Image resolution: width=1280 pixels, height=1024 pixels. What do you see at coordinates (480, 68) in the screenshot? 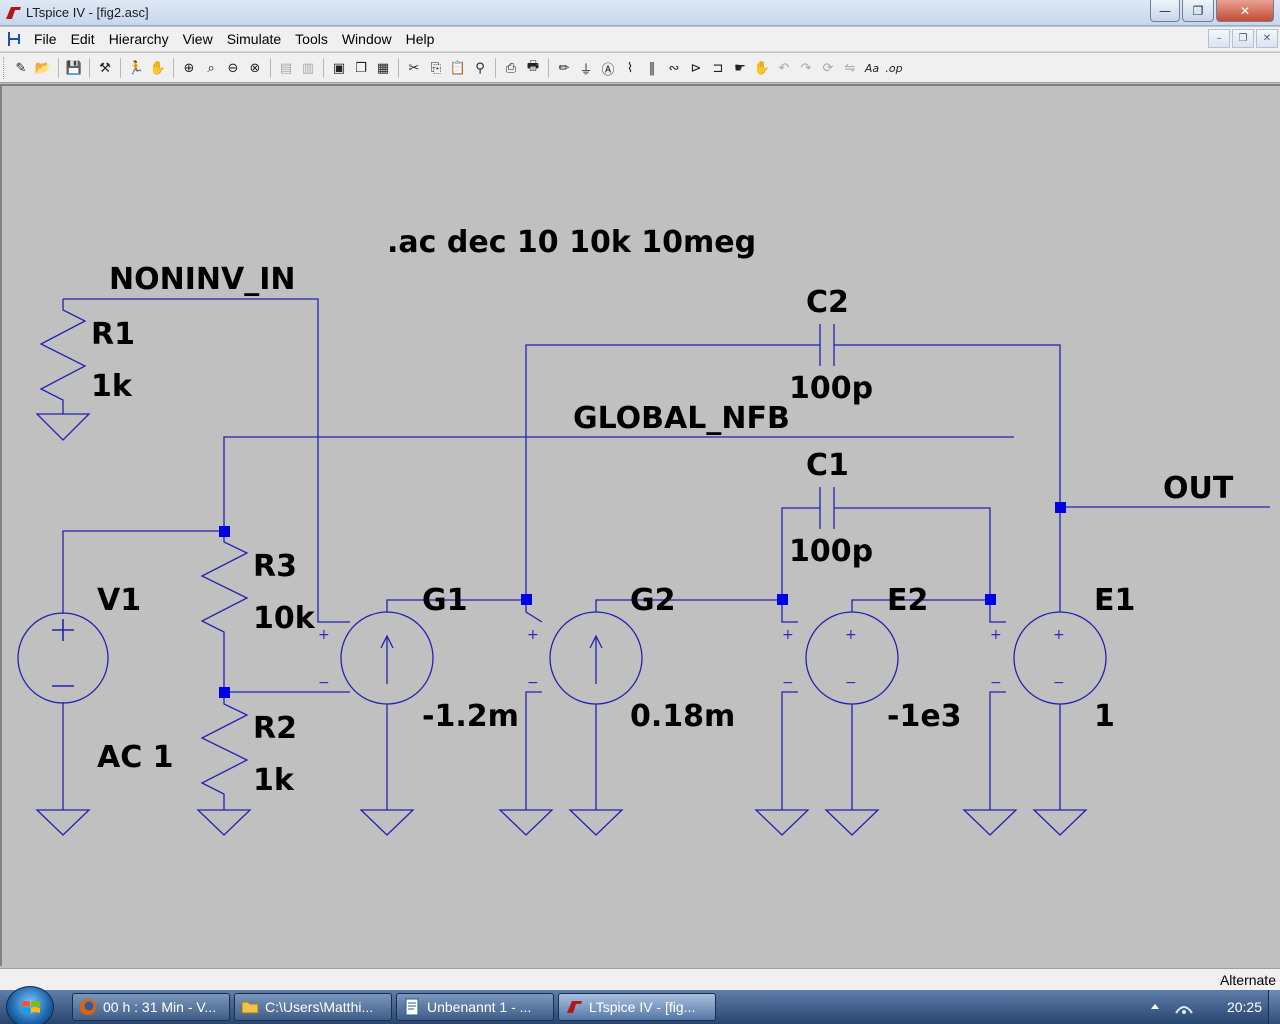
I see `find-icon: ⚲` at bounding box center [480, 68].